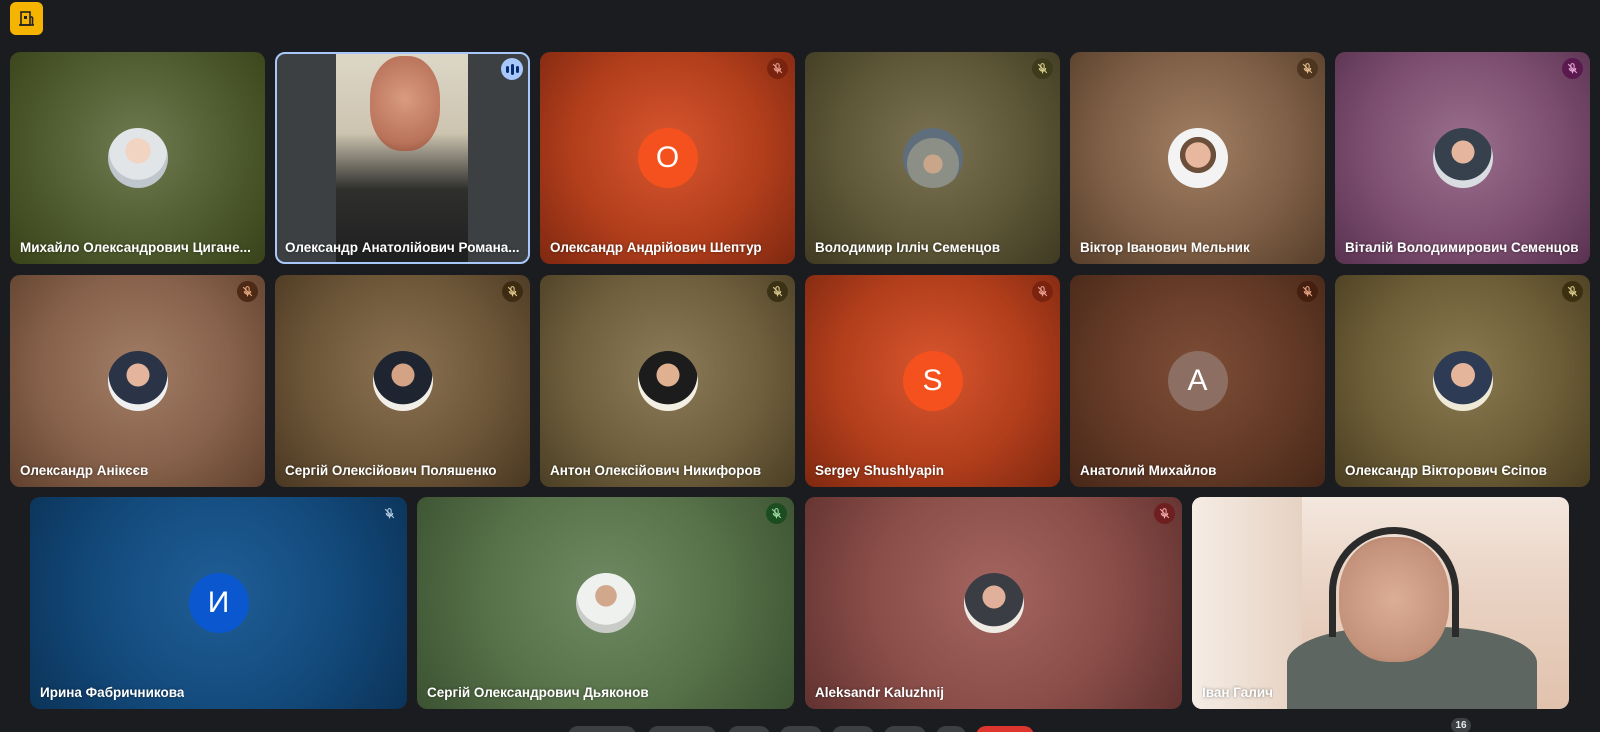 This screenshot has height=732, width=1600. I want to click on building-icon-glyph, so click(26, 18).